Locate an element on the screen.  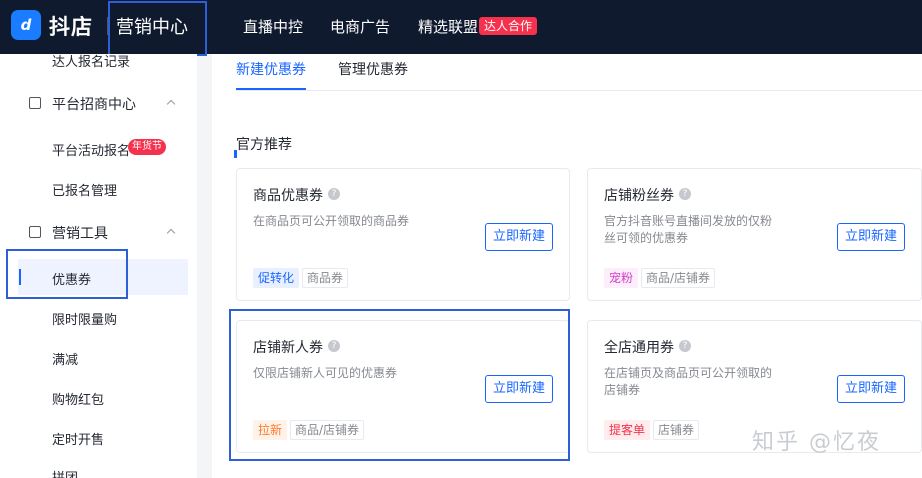
tab-active-underline is located at coordinates (271, 89).